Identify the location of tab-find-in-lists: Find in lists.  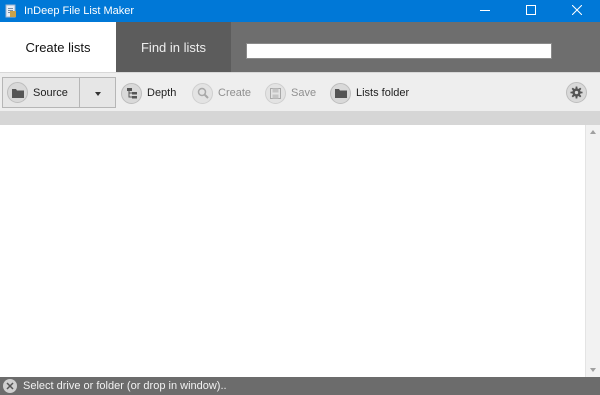
(173, 47).